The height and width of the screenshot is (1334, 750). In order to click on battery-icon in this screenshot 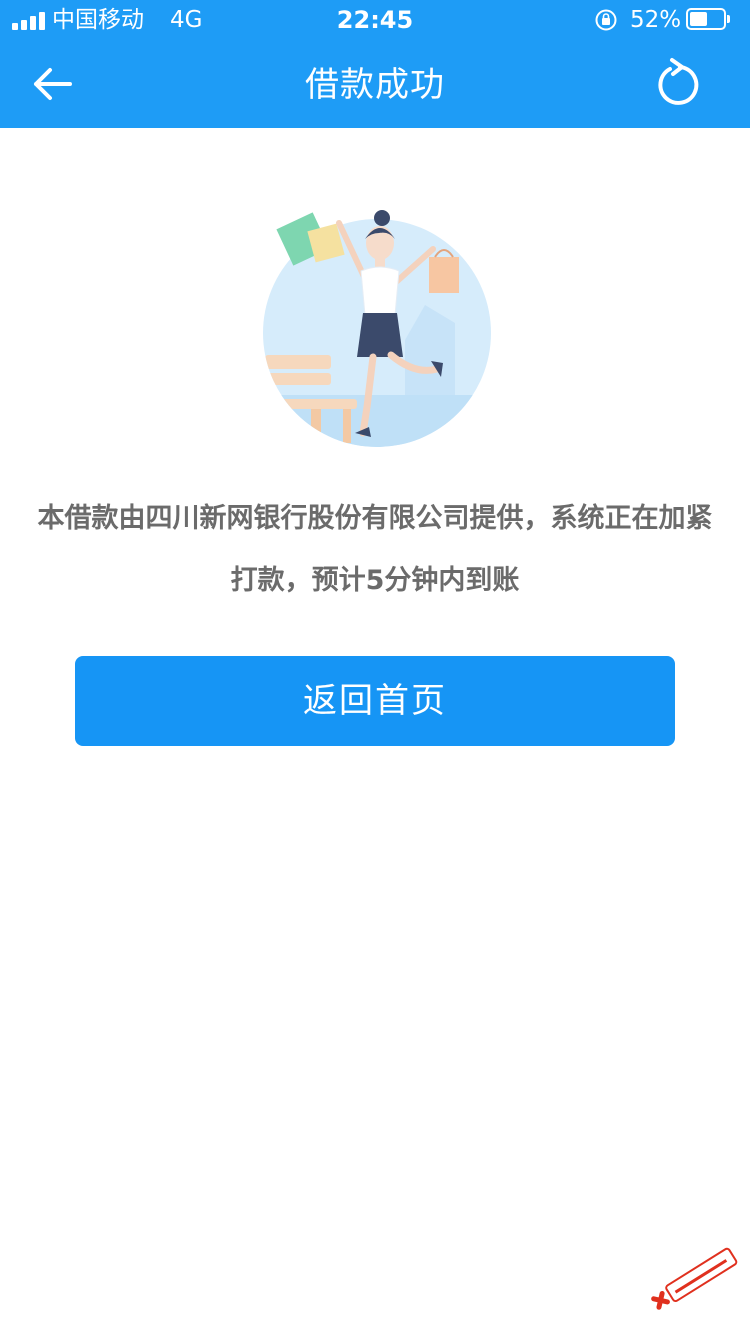, I will do `click(706, 19)`.